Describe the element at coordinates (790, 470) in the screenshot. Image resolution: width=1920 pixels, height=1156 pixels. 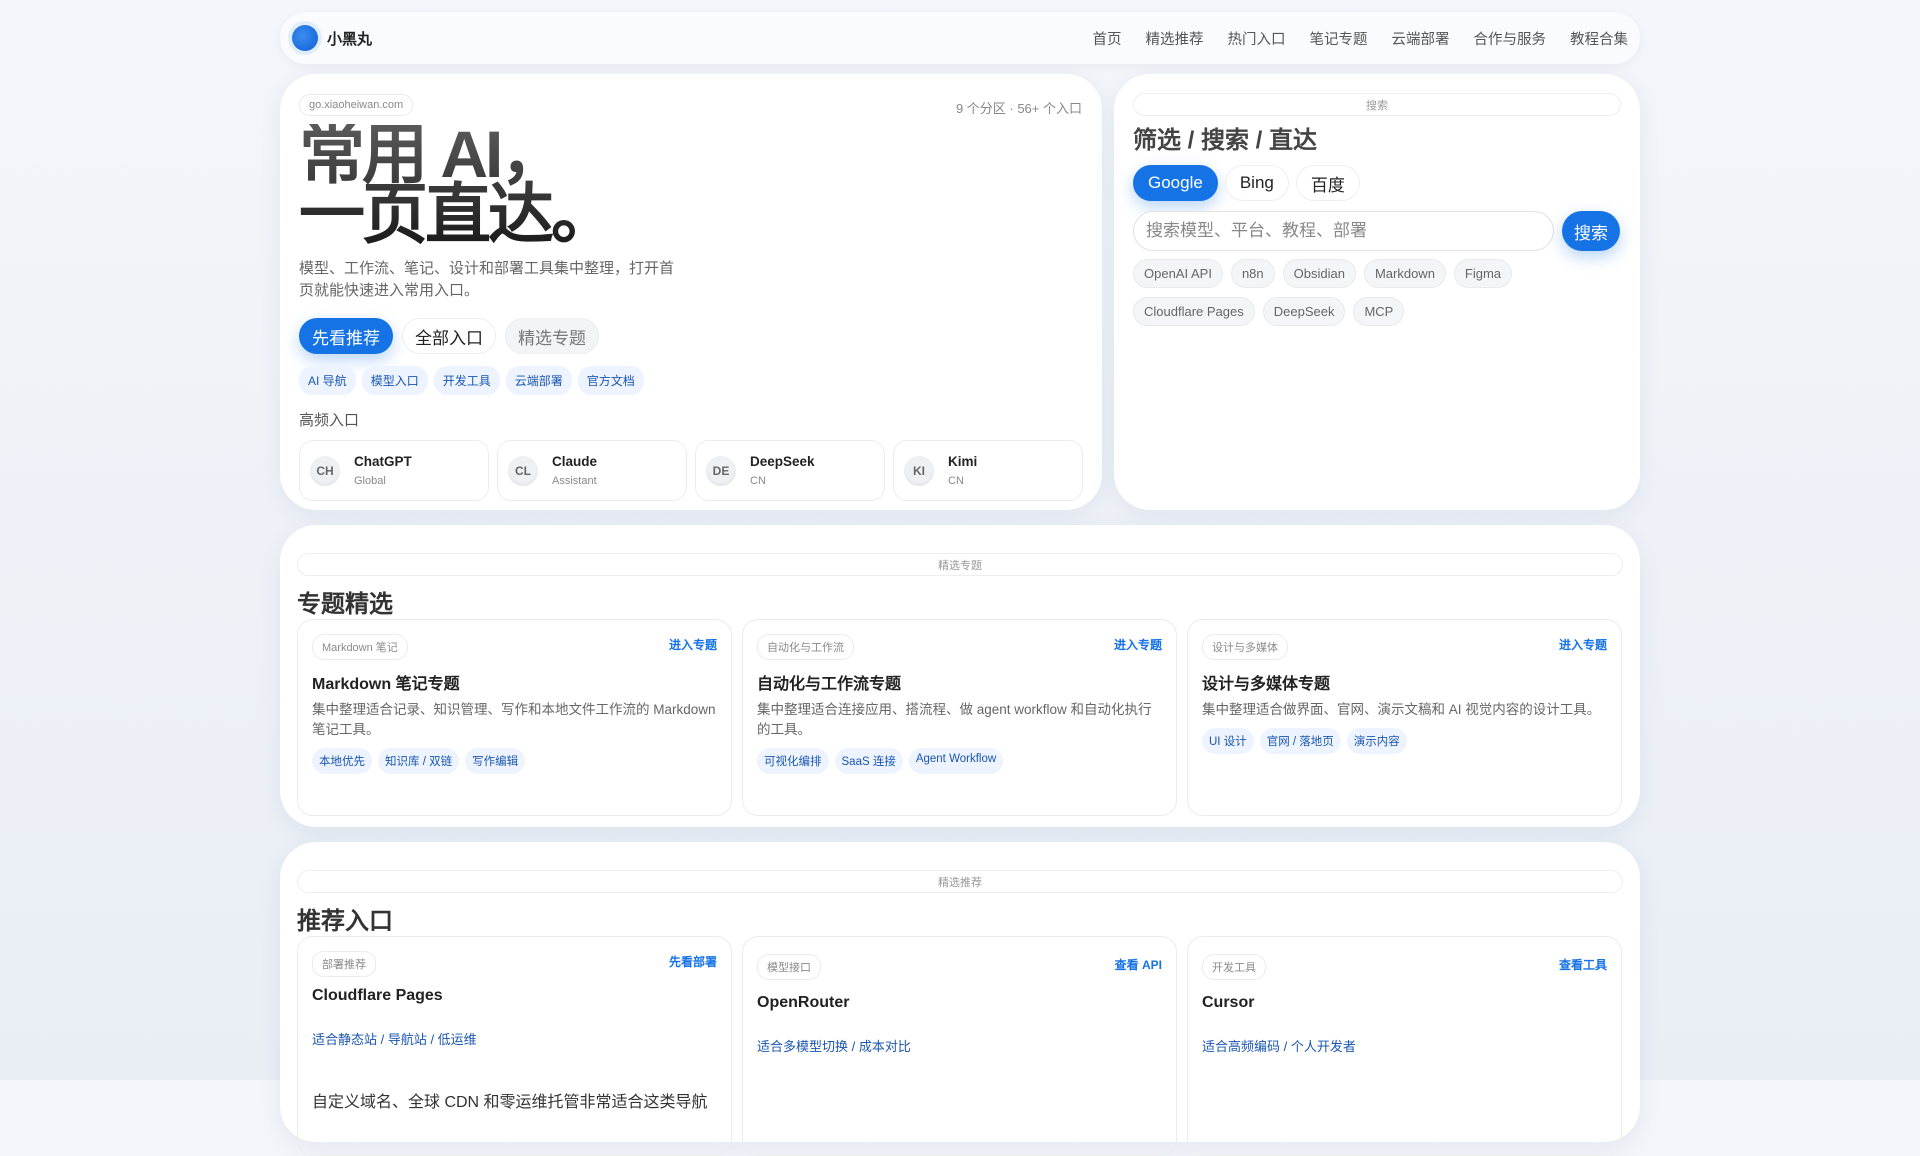
I see `quick-card-deepseek: DE DeepSeek CN` at that location.